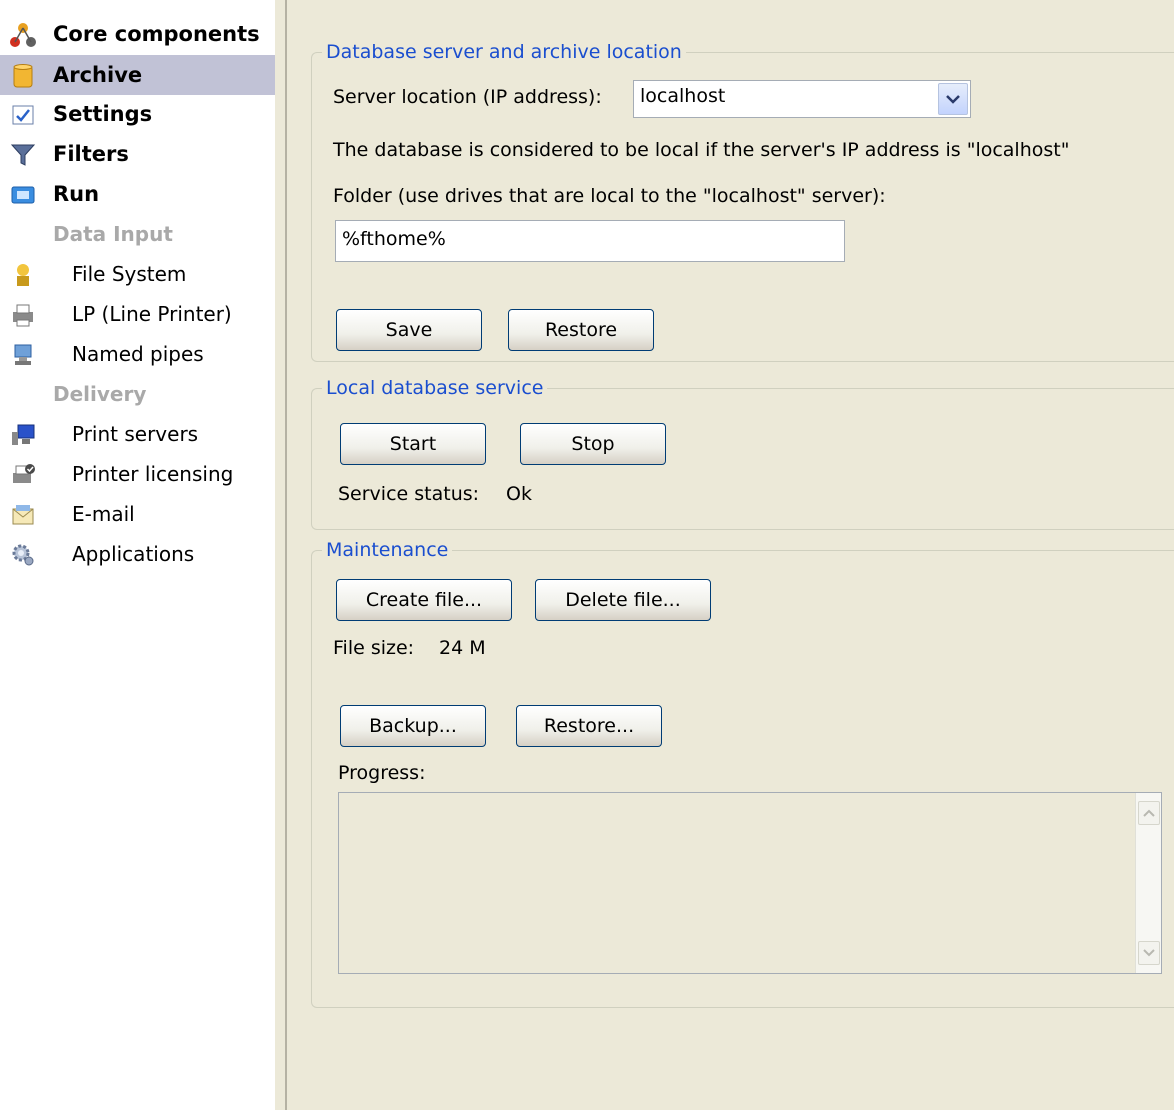  I want to click on scroll-down-button, so click(1149, 953).